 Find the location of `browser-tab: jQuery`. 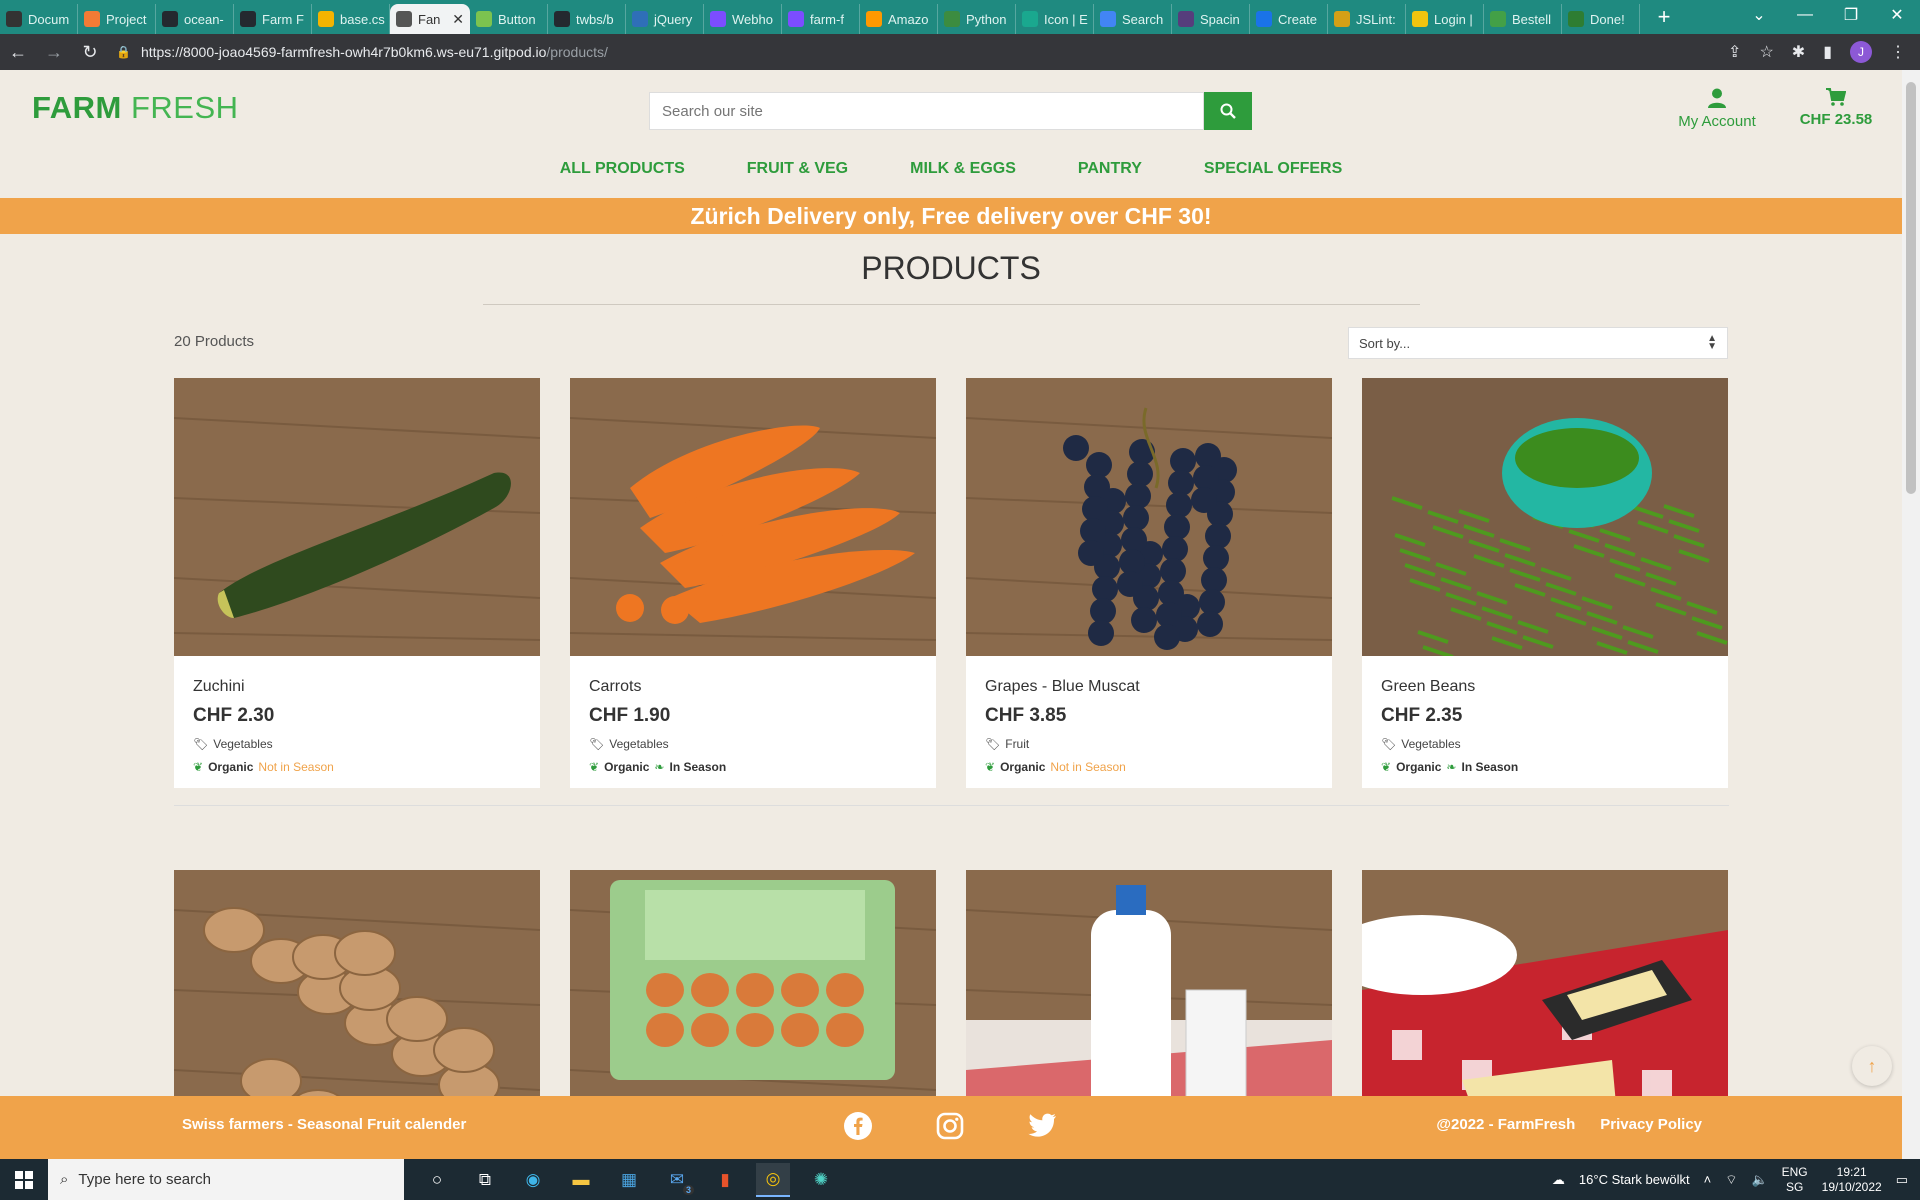

browser-tab: jQuery is located at coordinates (665, 19).